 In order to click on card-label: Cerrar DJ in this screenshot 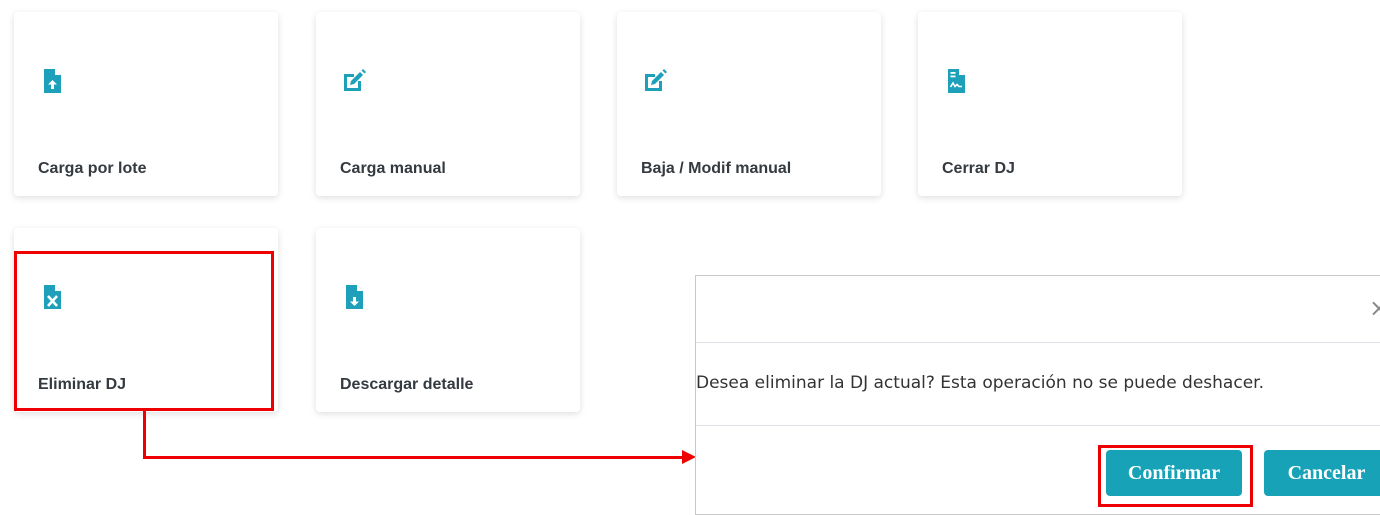, I will do `click(978, 168)`.